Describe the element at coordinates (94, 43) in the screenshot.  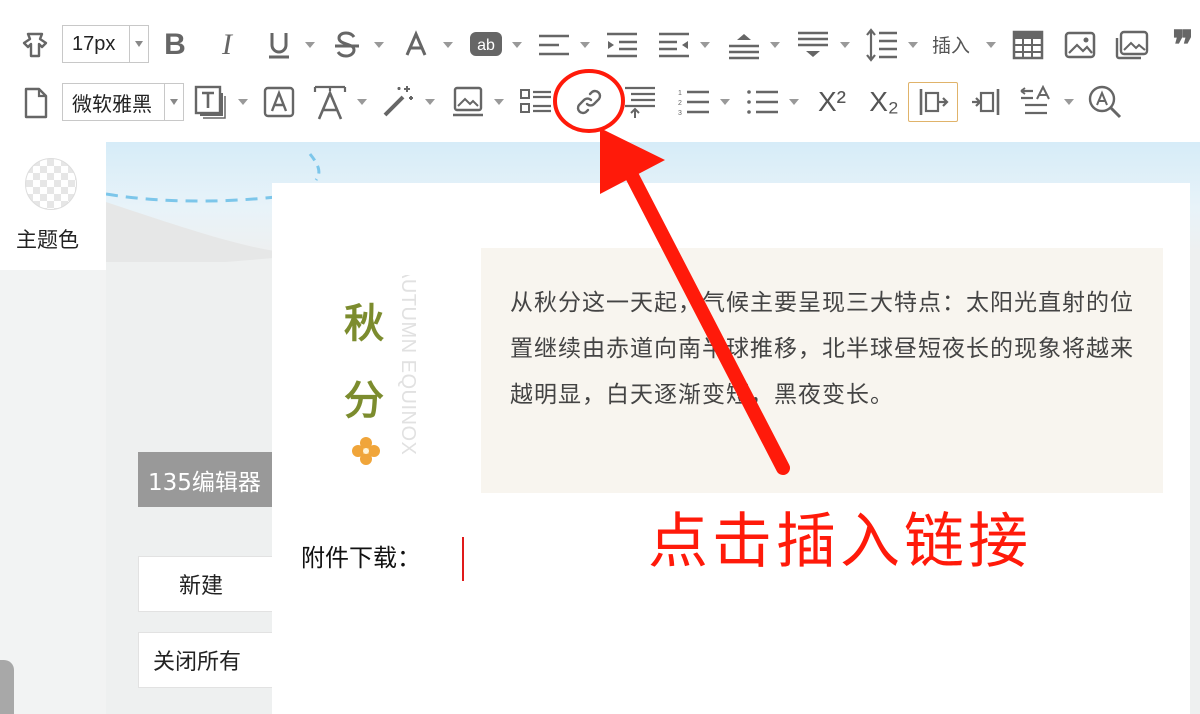
I see `font-size-value: 17px` at that location.